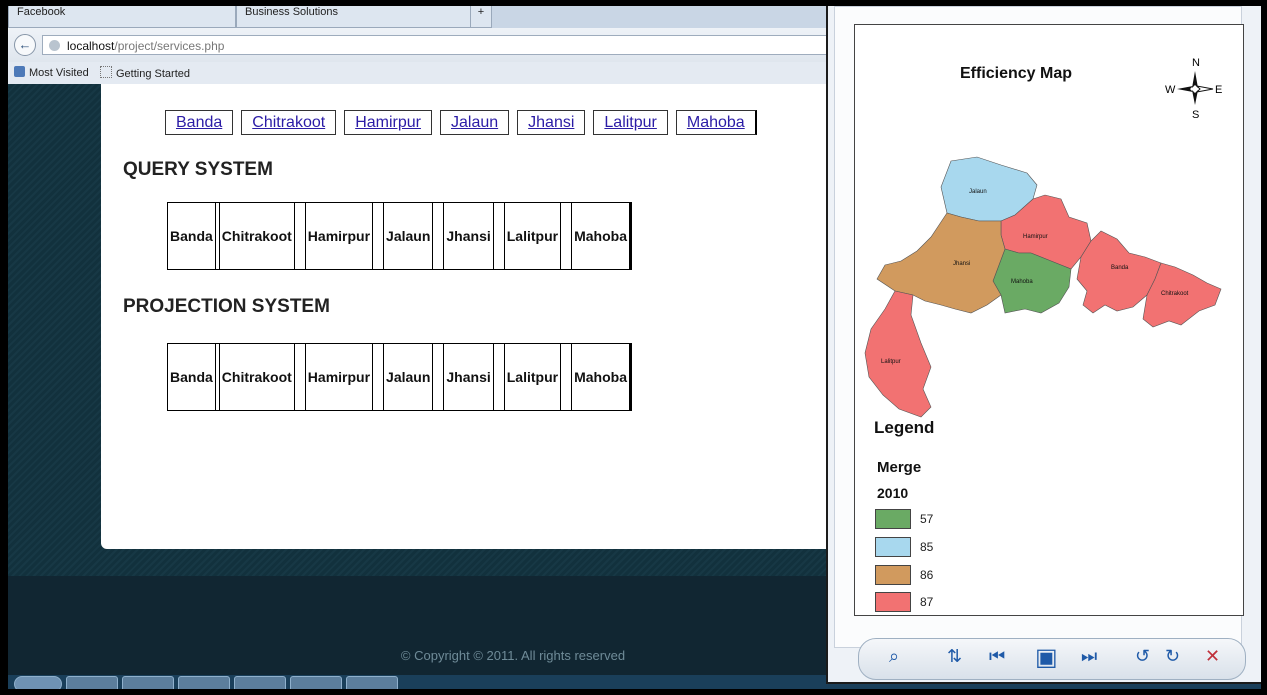 The width and height of the screenshot is (1267, 695). I want to click on legend-field: 2010, so click(893, 493).